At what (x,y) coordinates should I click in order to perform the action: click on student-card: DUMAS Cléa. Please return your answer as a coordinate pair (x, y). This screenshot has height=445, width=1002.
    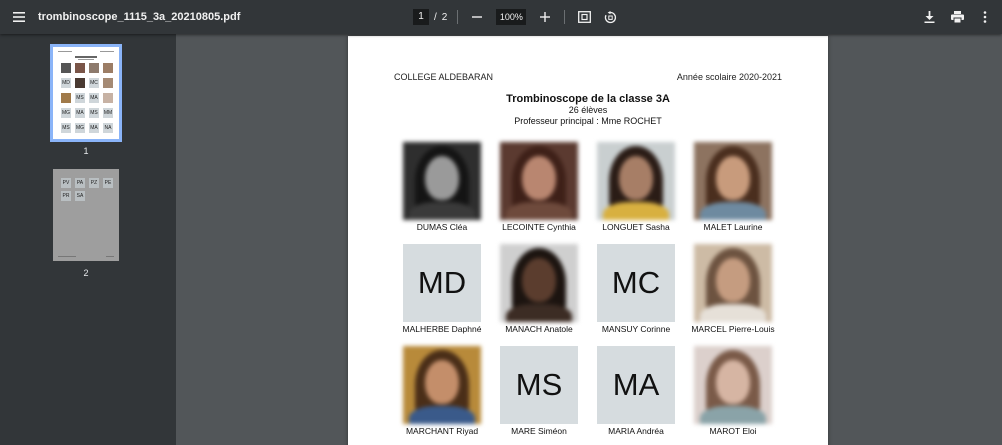
    Looking at the image, I should click on (442, 187).